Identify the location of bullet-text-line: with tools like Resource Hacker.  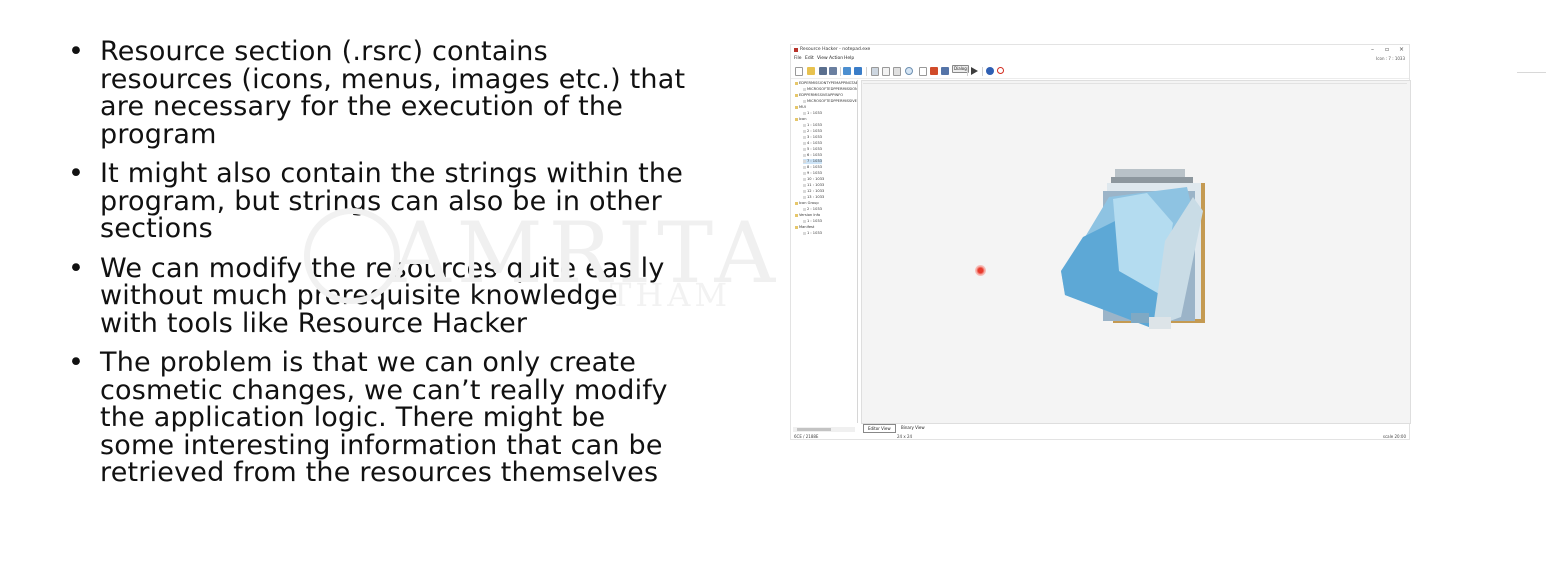
(314, 323).